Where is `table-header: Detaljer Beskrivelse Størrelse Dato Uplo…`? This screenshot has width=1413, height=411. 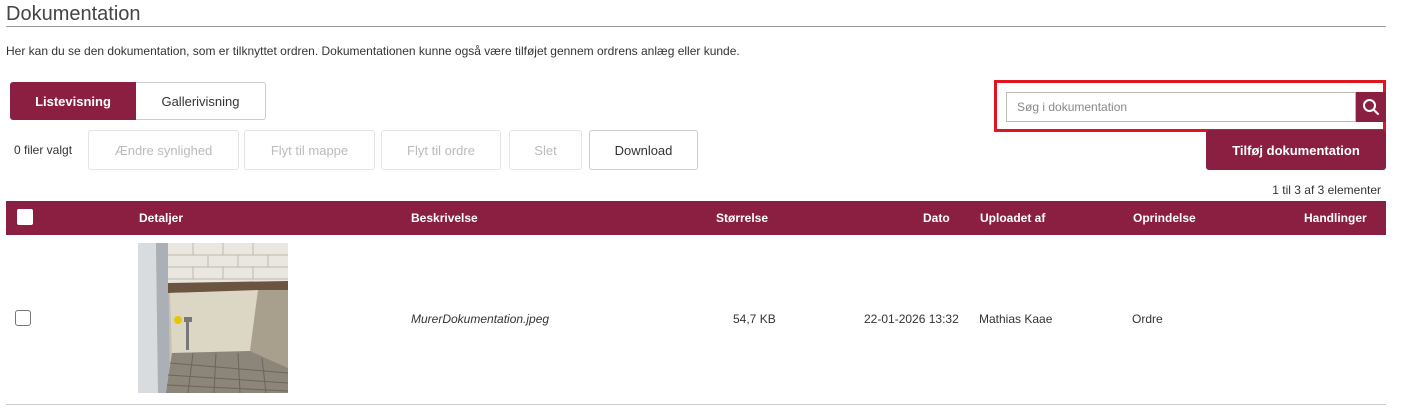
table-header: Detaljer Beskrivelse Størrelse Dato Uplo… is located at coordinates (696, 218).